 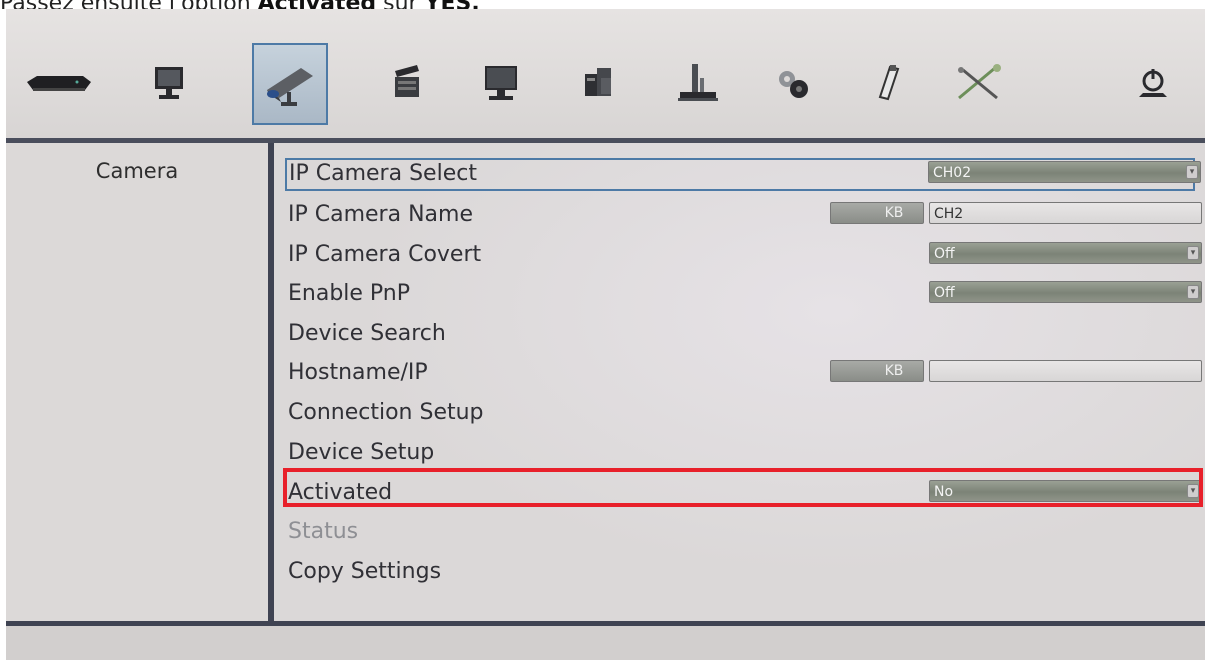 I want to click on toolbar-item-tools, so click(x=979, y=83).